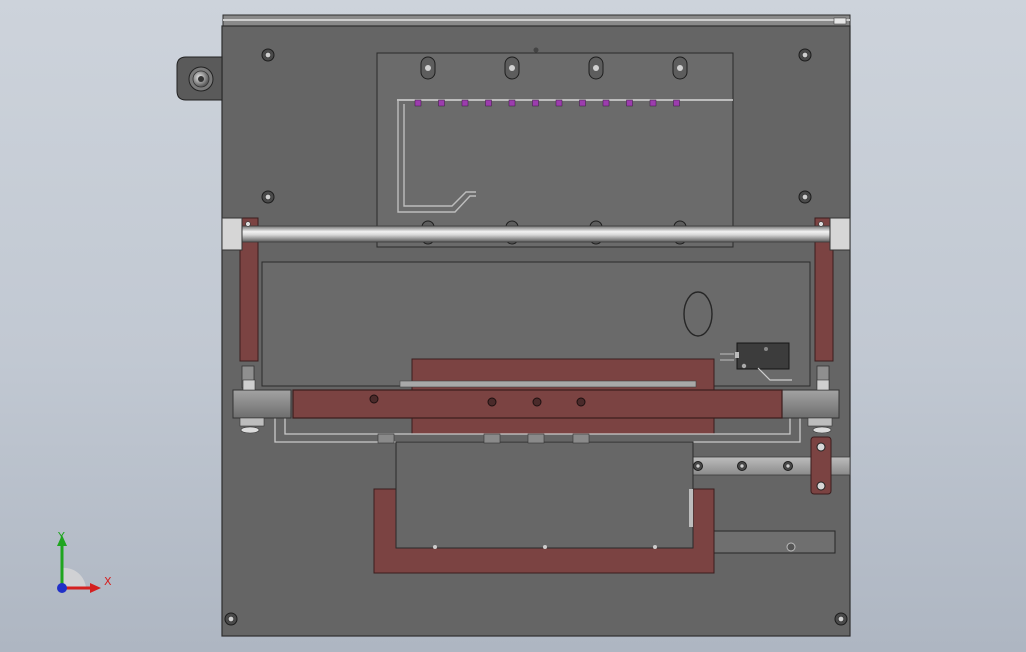  Describe the element at coordinates (199, 78) in the screenshot. I see `knob-icon` at that location.